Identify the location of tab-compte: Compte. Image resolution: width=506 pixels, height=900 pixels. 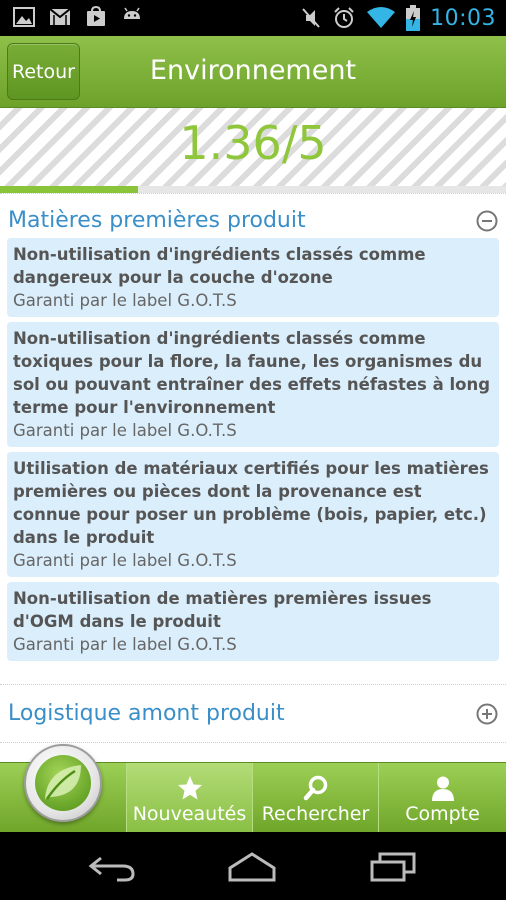
(442, 798).